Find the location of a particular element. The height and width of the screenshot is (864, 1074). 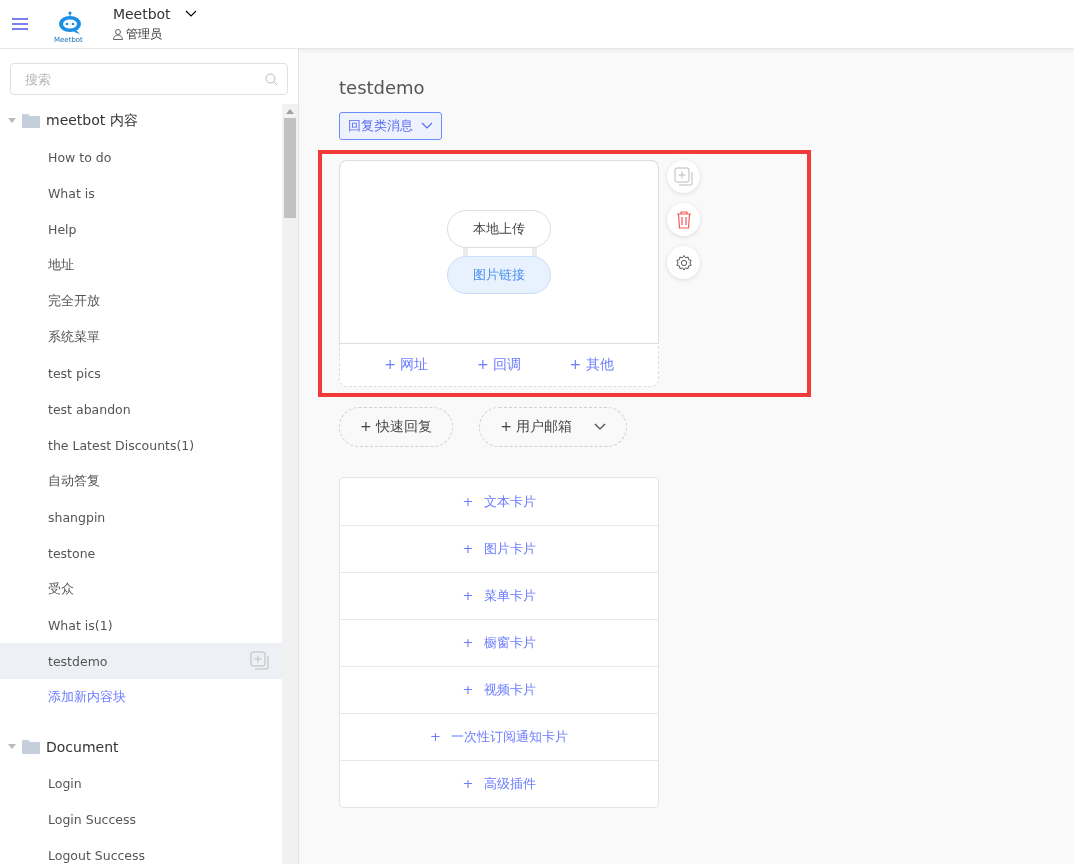

message-type-dropdown: 回复类消息 is located at coordinates (390, 126).